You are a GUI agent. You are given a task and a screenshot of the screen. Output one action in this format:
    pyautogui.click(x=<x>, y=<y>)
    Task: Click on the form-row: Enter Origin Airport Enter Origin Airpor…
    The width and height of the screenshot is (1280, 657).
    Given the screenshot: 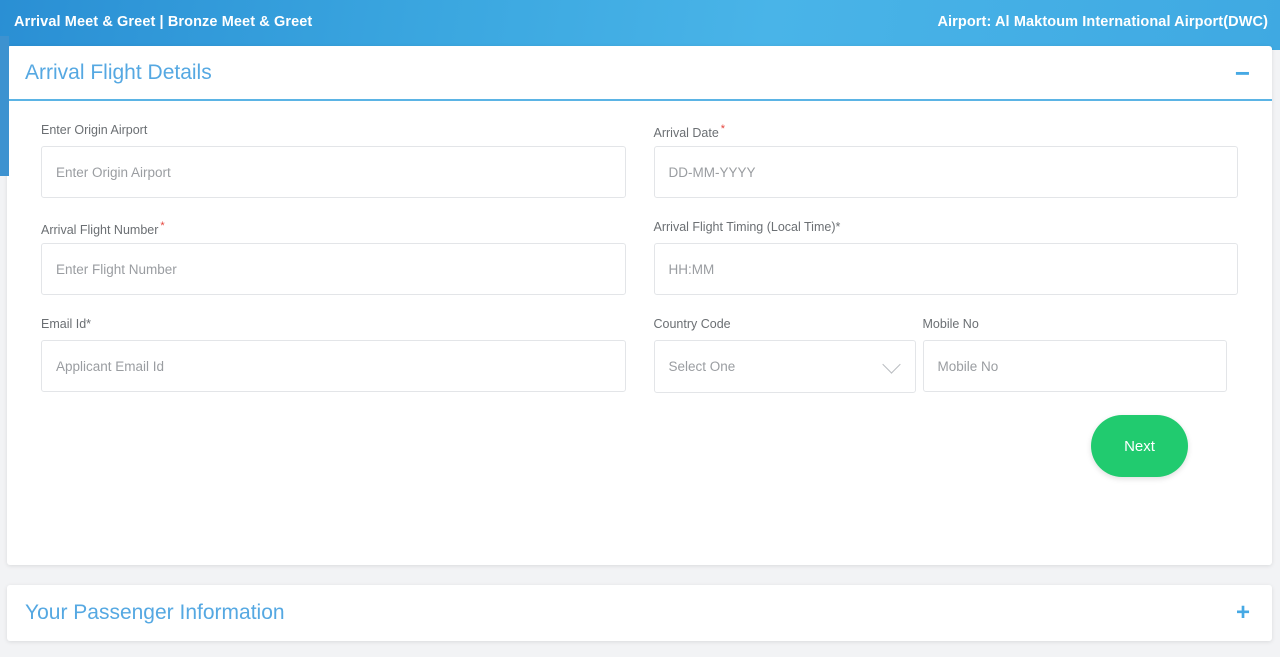 What is the action you would take?
    pyautogui.click(x=639, y=160)
    